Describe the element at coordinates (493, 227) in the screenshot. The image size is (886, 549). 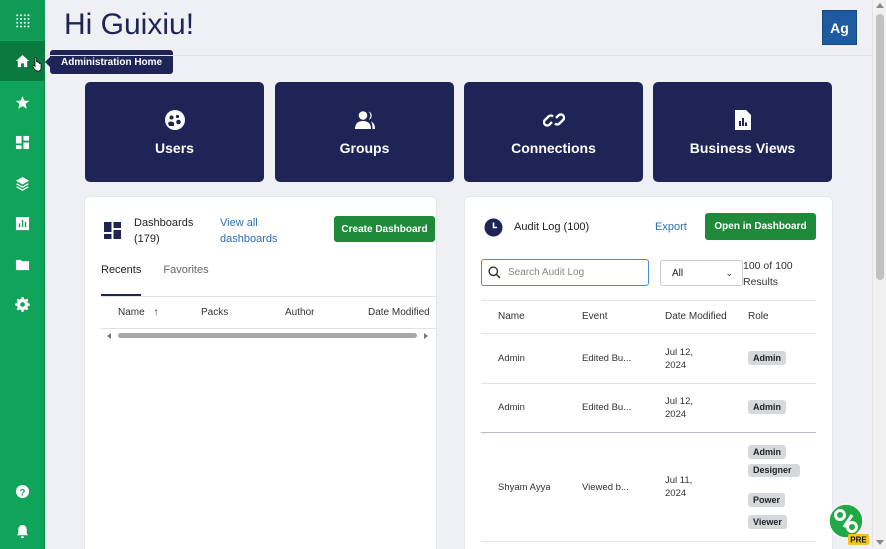
I see `clock-icon` at that location.